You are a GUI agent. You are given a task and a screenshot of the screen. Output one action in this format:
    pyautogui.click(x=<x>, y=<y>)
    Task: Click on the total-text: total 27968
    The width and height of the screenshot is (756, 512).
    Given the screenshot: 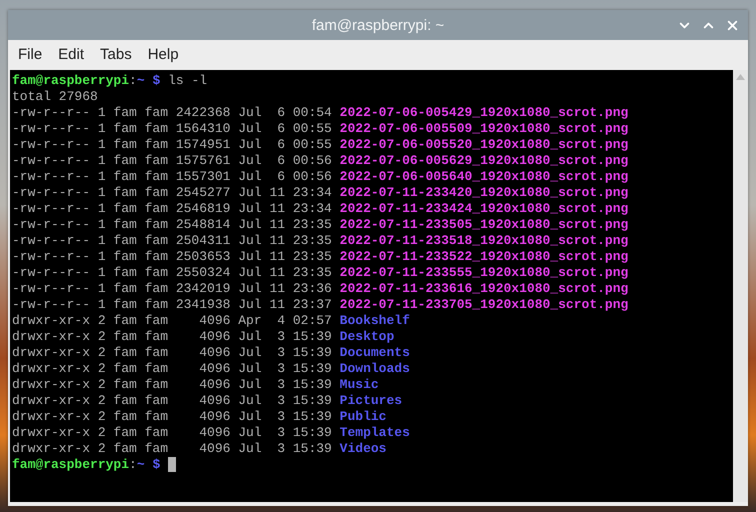 What is the action you would take?
    pyautogui.click(x=55, y=97)
    